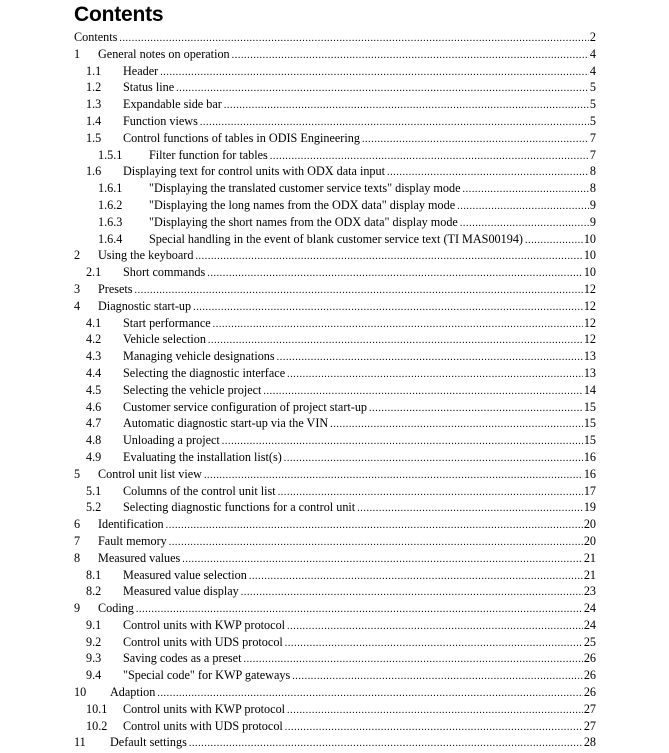 This screenshot has height=753, width=669. I want to click on toc-entry-title: Default settings, so click(149, 743).